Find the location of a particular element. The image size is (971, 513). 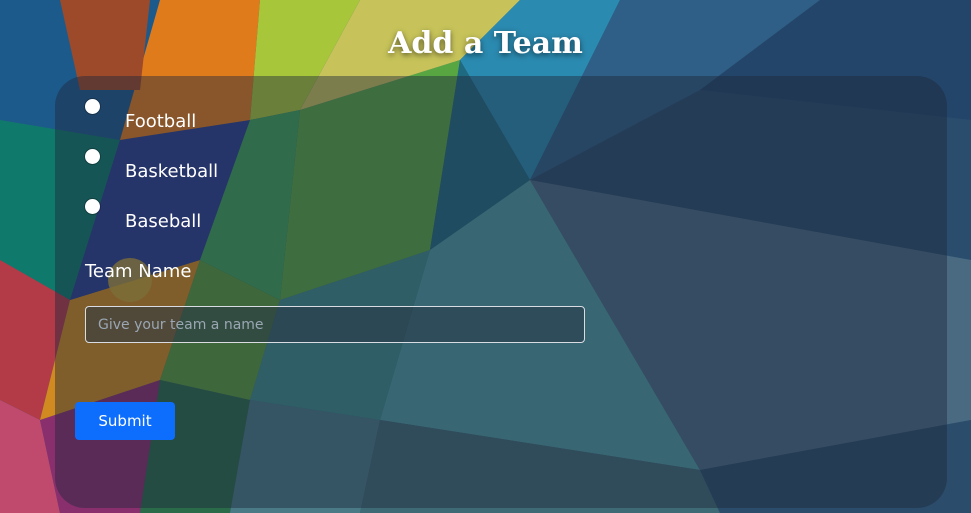

football-radio-button is located at coordinates (92, 106).